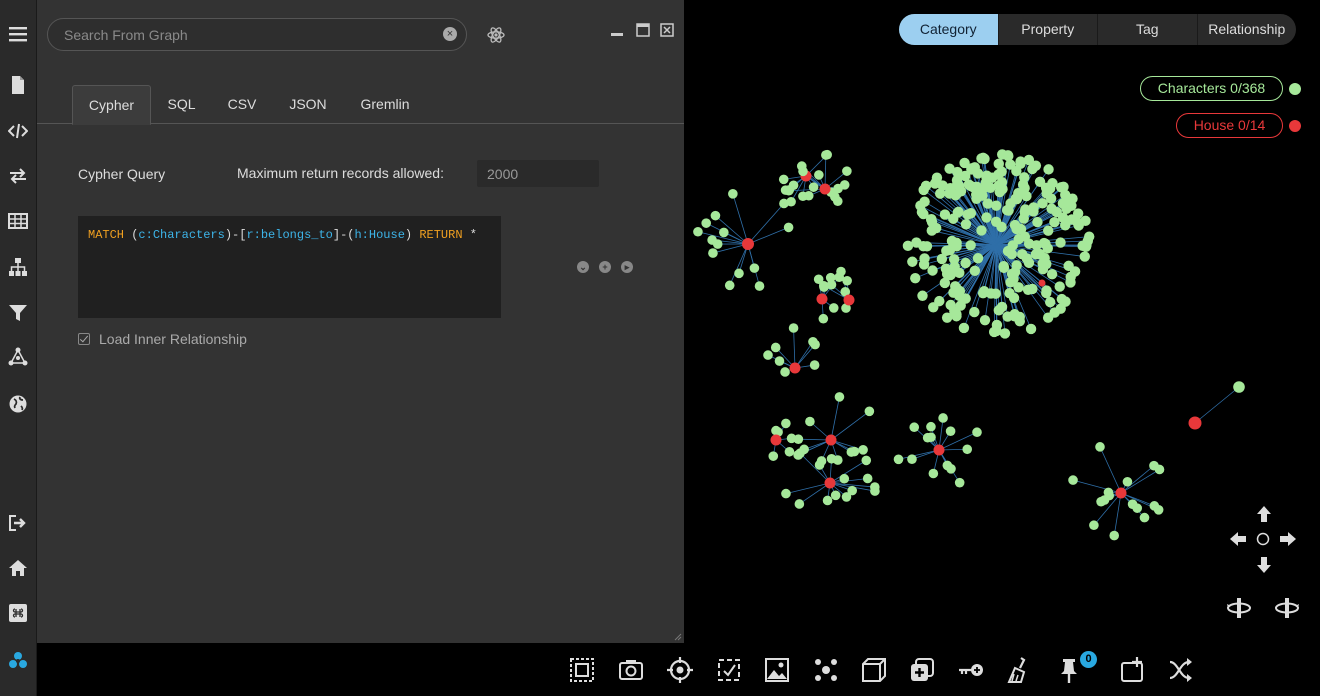 This screenshot has width=1320, height=696. Describe the element at coordinates (111, 105) in the screenshot. I see `tab-cypher: Cypher` at that location.